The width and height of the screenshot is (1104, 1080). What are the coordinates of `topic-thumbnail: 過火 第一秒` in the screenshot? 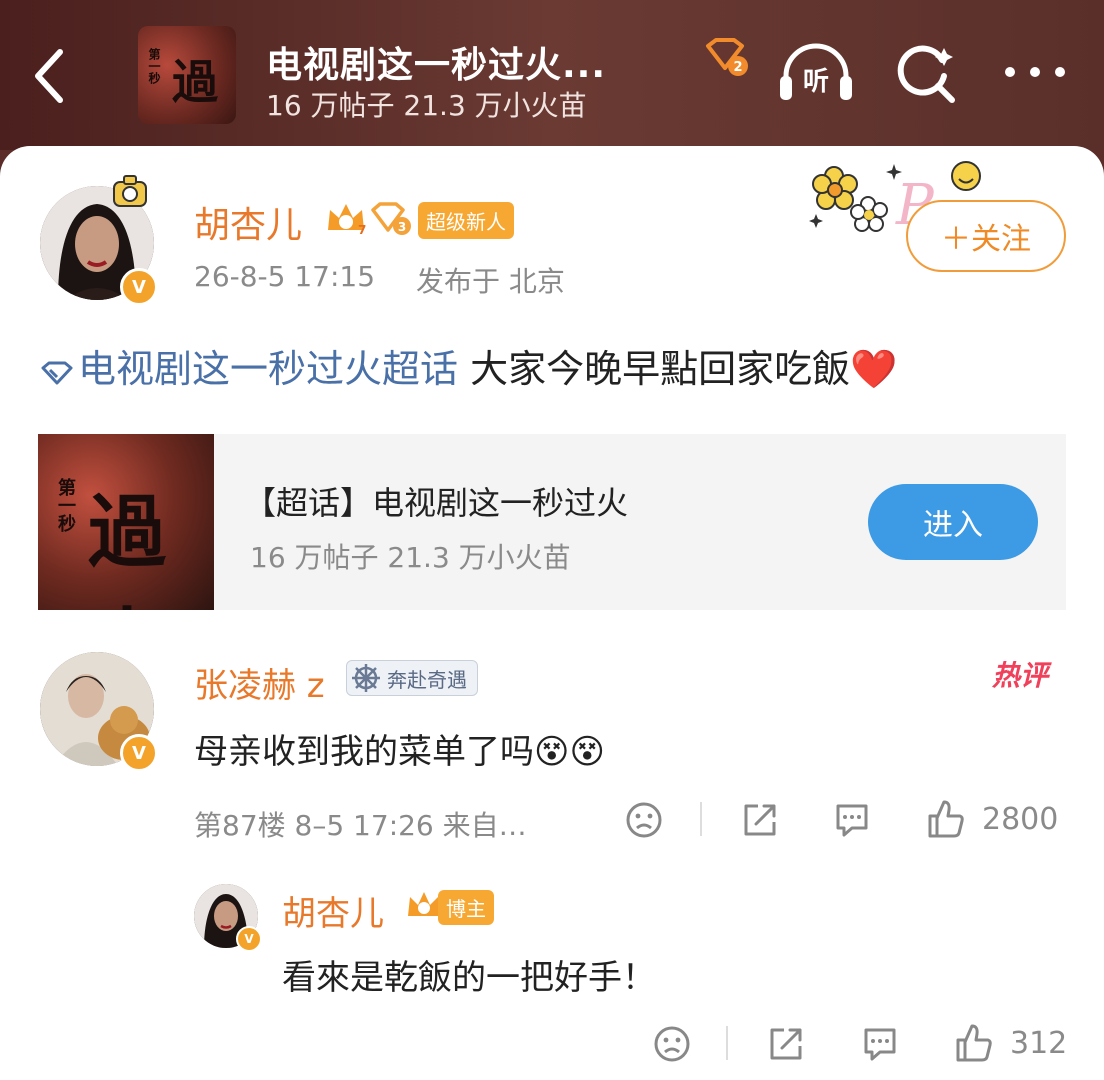 It's located at (187, 75).